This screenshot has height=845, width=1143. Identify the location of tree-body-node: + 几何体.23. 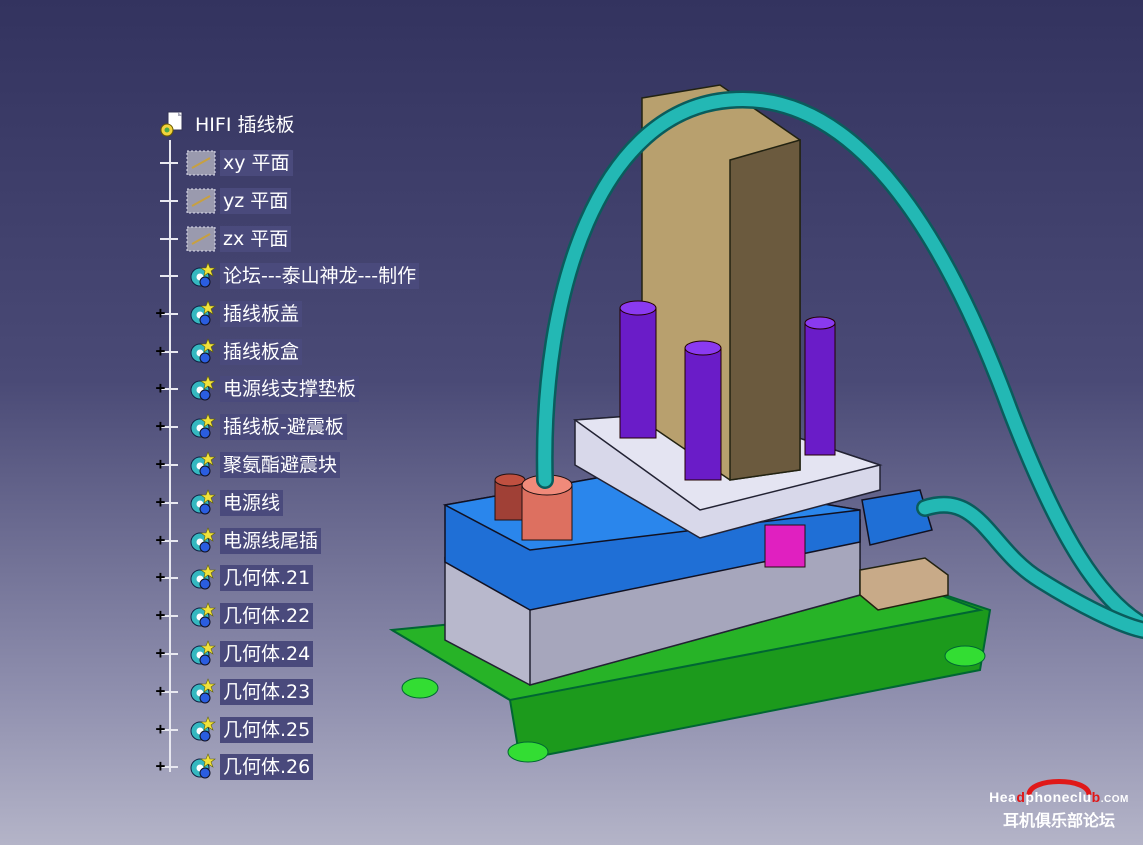
(235, 691).